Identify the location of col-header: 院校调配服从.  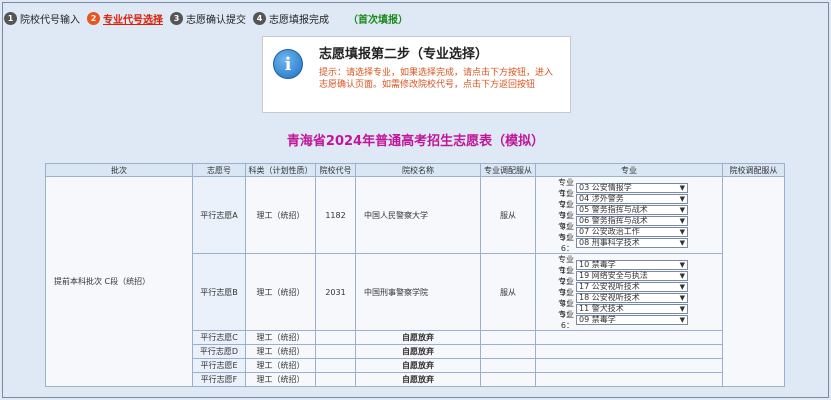
(753, 170).